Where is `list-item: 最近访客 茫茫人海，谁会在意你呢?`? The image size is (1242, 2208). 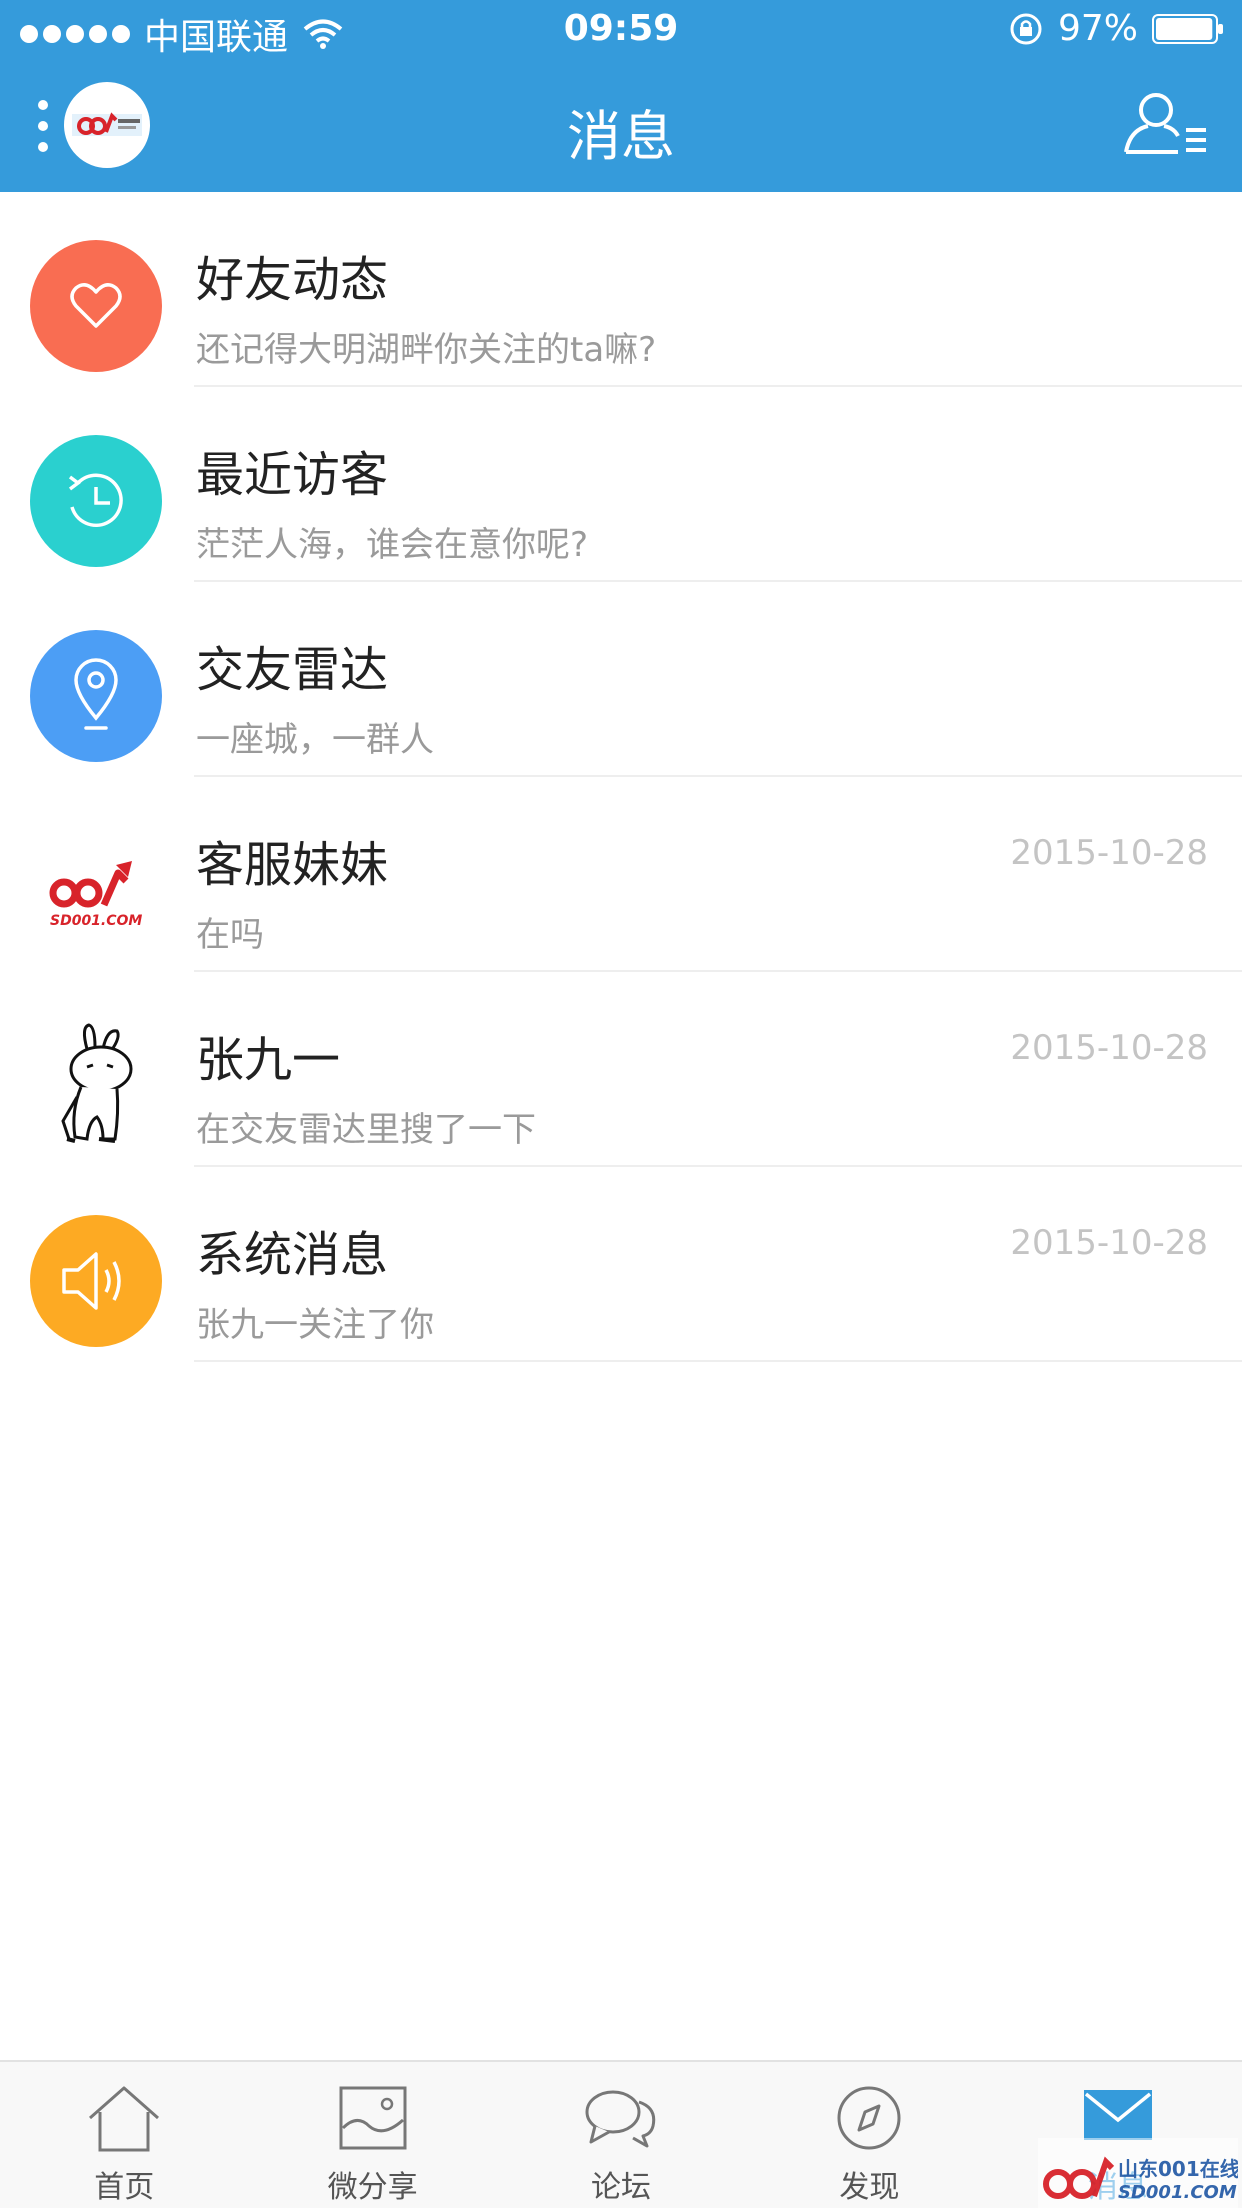
list-item: 最近访客 茫茫人海，谁会在意你呢? is located at coordinates (621, 484).